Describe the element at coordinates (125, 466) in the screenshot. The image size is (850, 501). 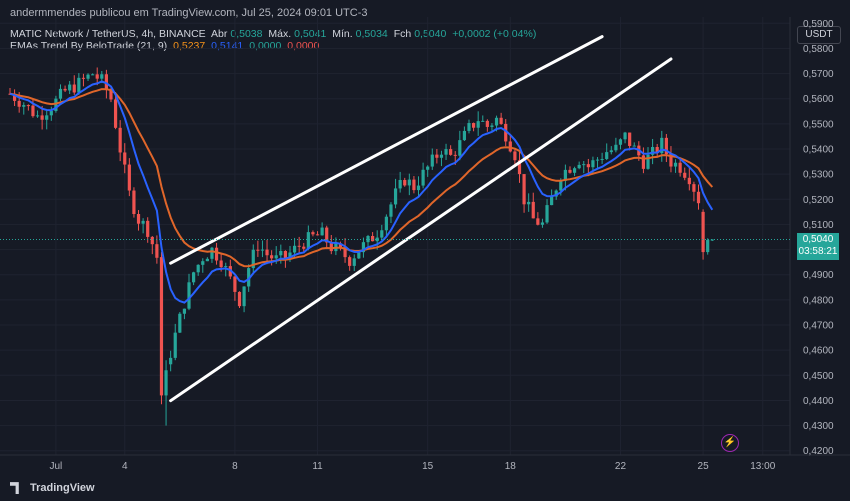
I see `time-tick-label: 4` at that location.